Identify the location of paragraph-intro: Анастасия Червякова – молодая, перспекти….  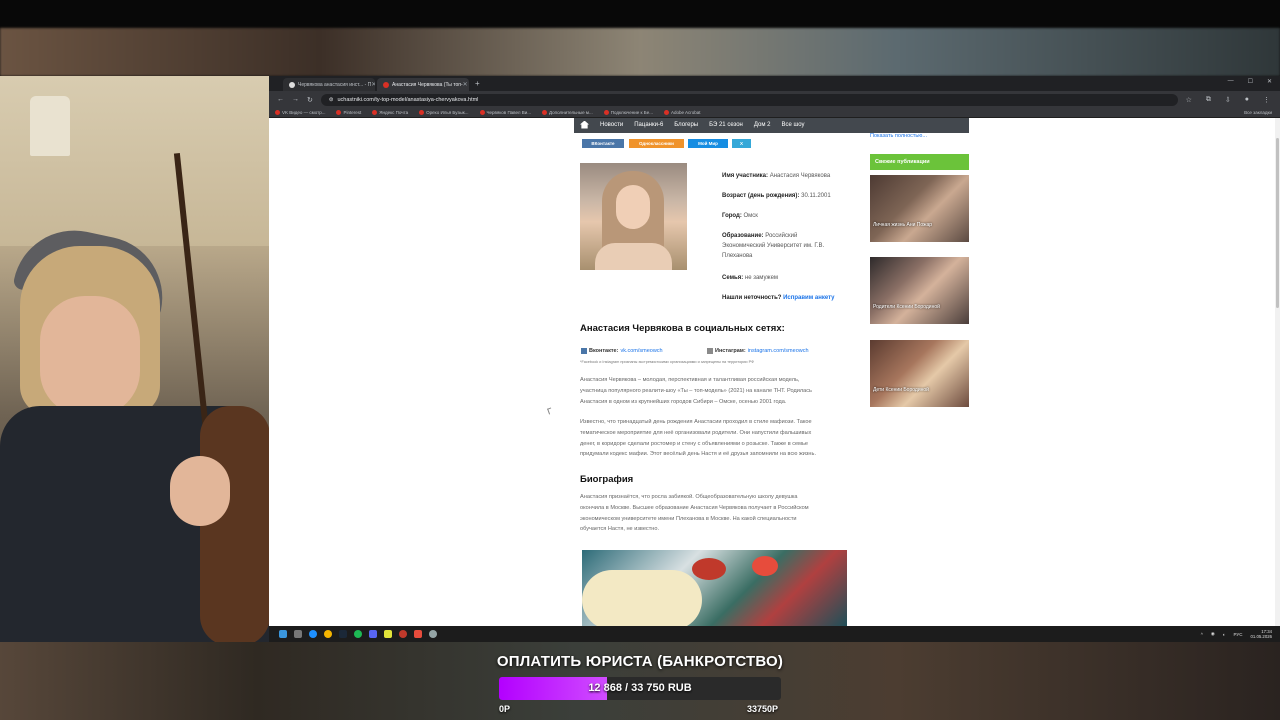
(696, 391).